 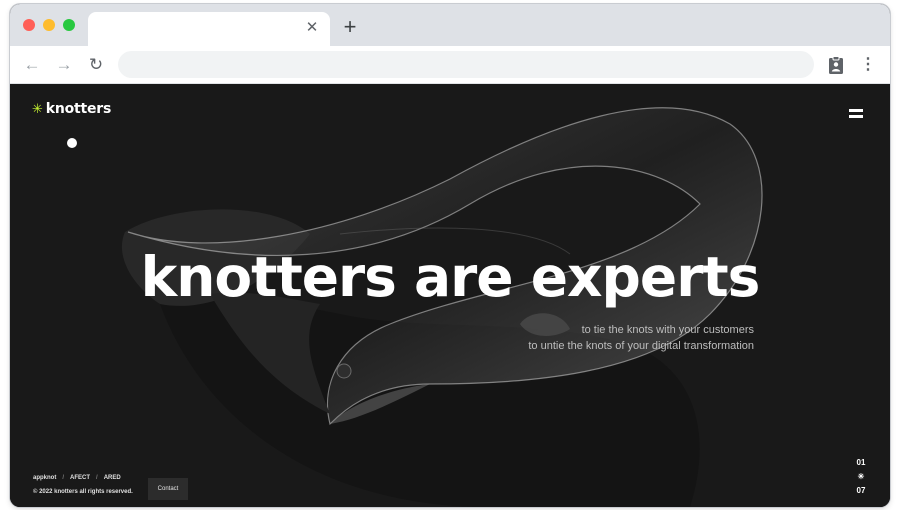 I want to click on footer-link-appknot: appknot, so click(x=44, y=478).